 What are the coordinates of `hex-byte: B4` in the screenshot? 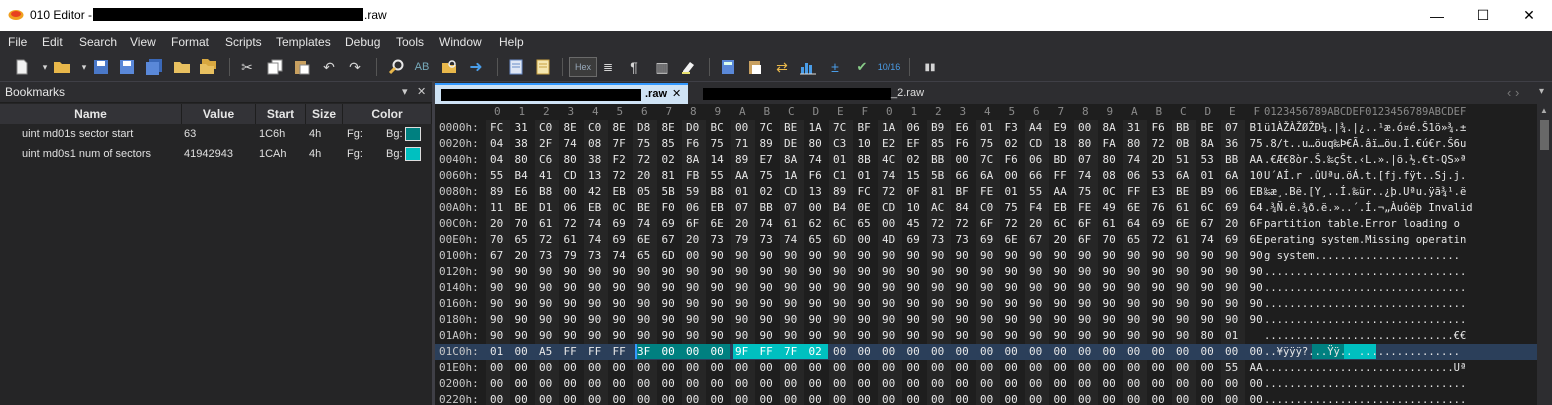 It's located at (839, 208).